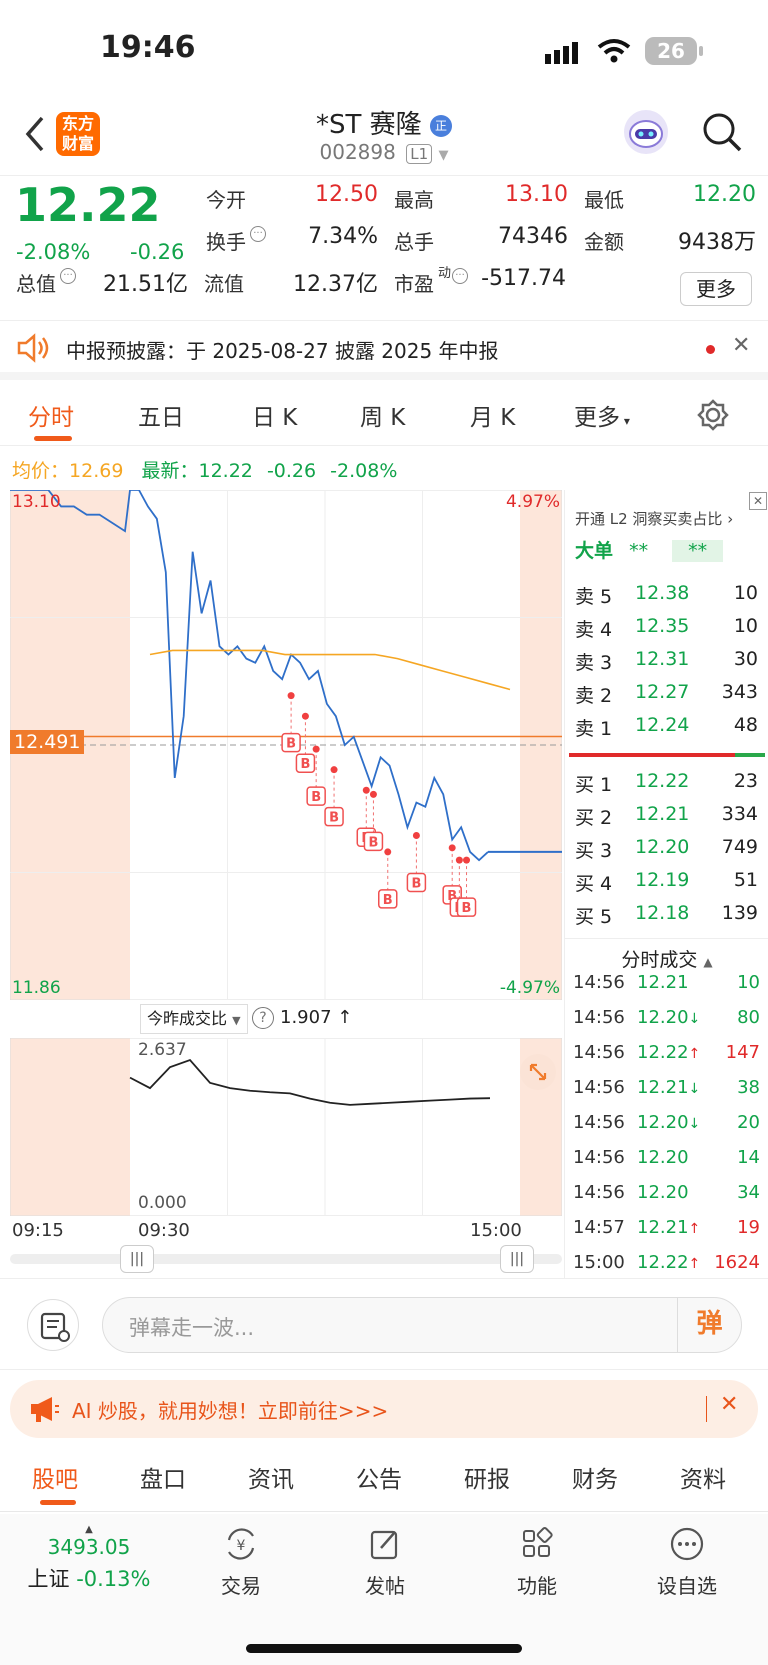 This screenshot has width=768, height=1665. What do you see at coordinates (58, 1502) in the screenshot?
I see `bottom-tab-underline` at bounding box center [58, 1502].